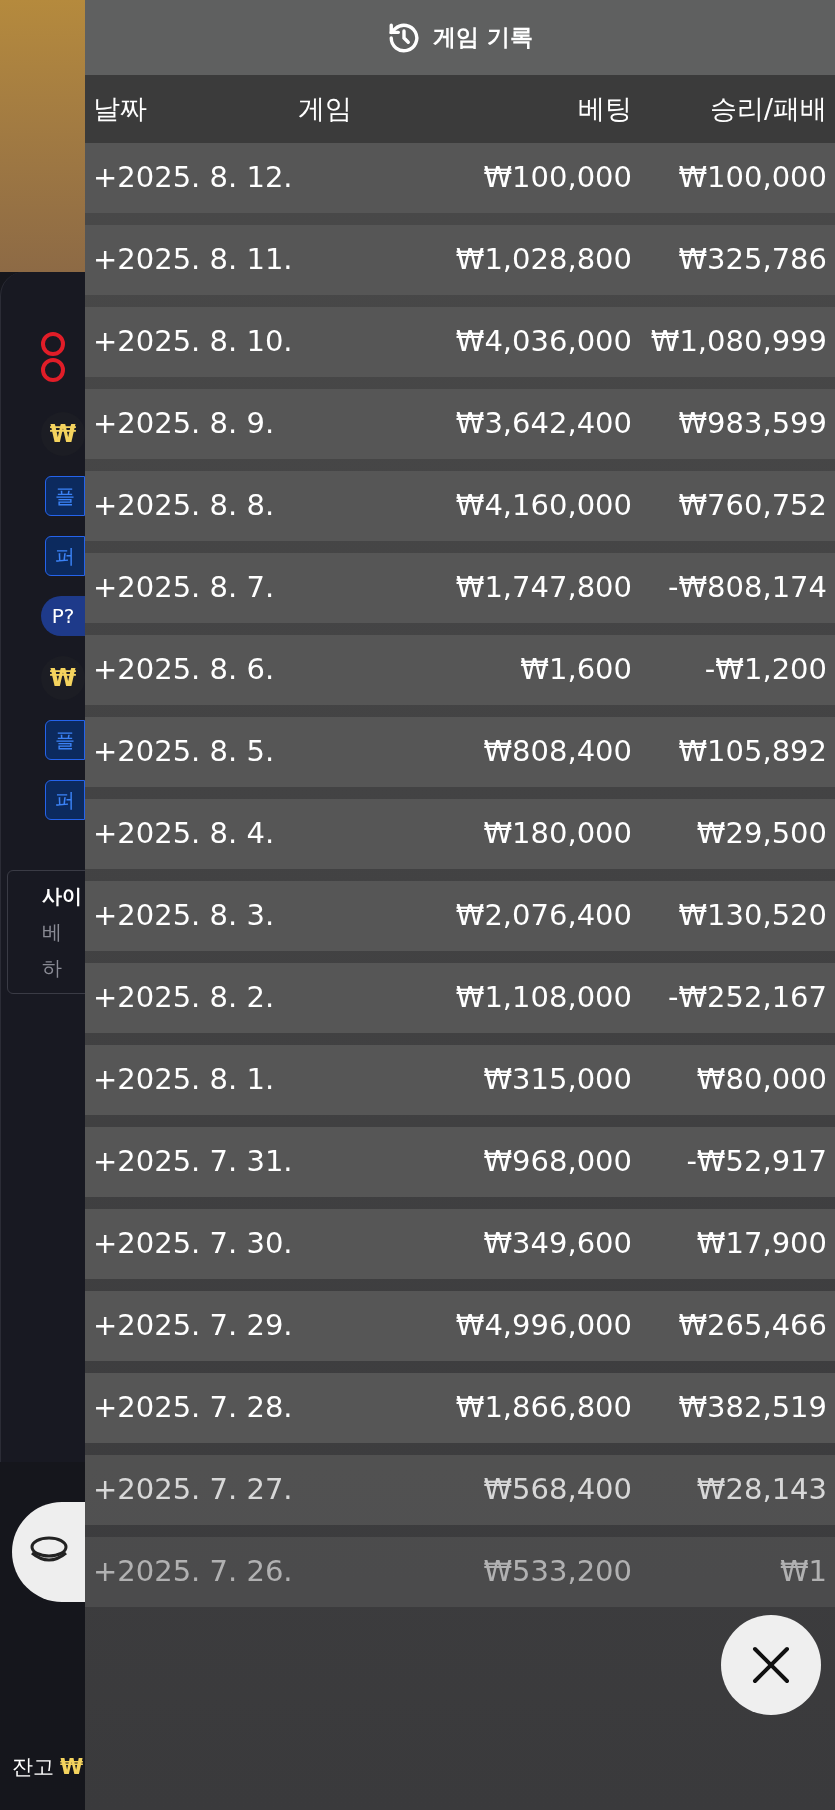 Image resolution: width=835 pixels, height=1810 pixels. Describe the element at coordinates (193, 178) in the screenshot. I see `date-cell-text: +2025. 8. 12.` at that location.